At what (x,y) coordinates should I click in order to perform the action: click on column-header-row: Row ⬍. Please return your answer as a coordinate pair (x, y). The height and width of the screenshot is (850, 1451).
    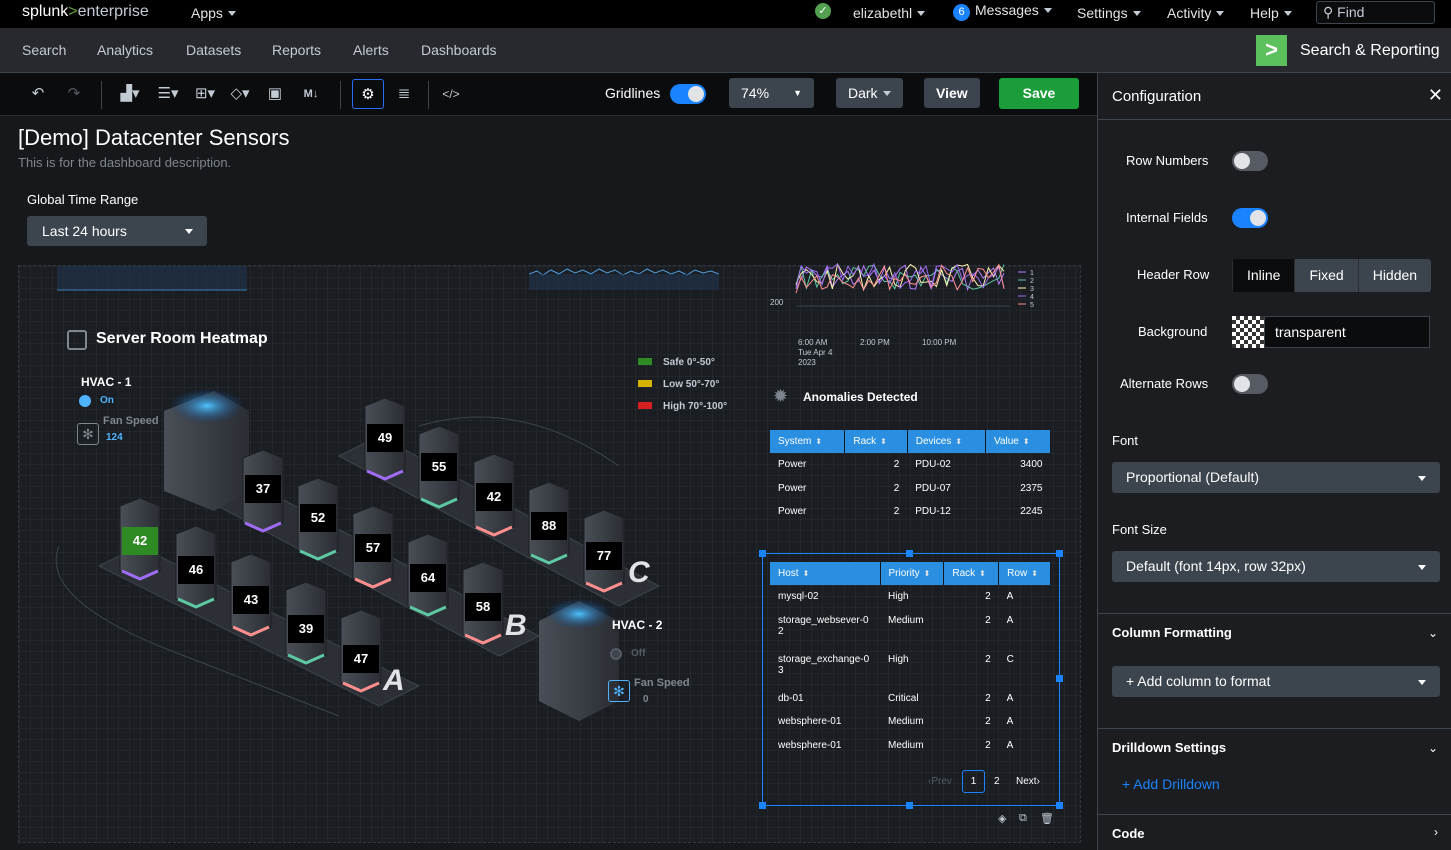
    Looking at the image, I should click on (1024, 573).